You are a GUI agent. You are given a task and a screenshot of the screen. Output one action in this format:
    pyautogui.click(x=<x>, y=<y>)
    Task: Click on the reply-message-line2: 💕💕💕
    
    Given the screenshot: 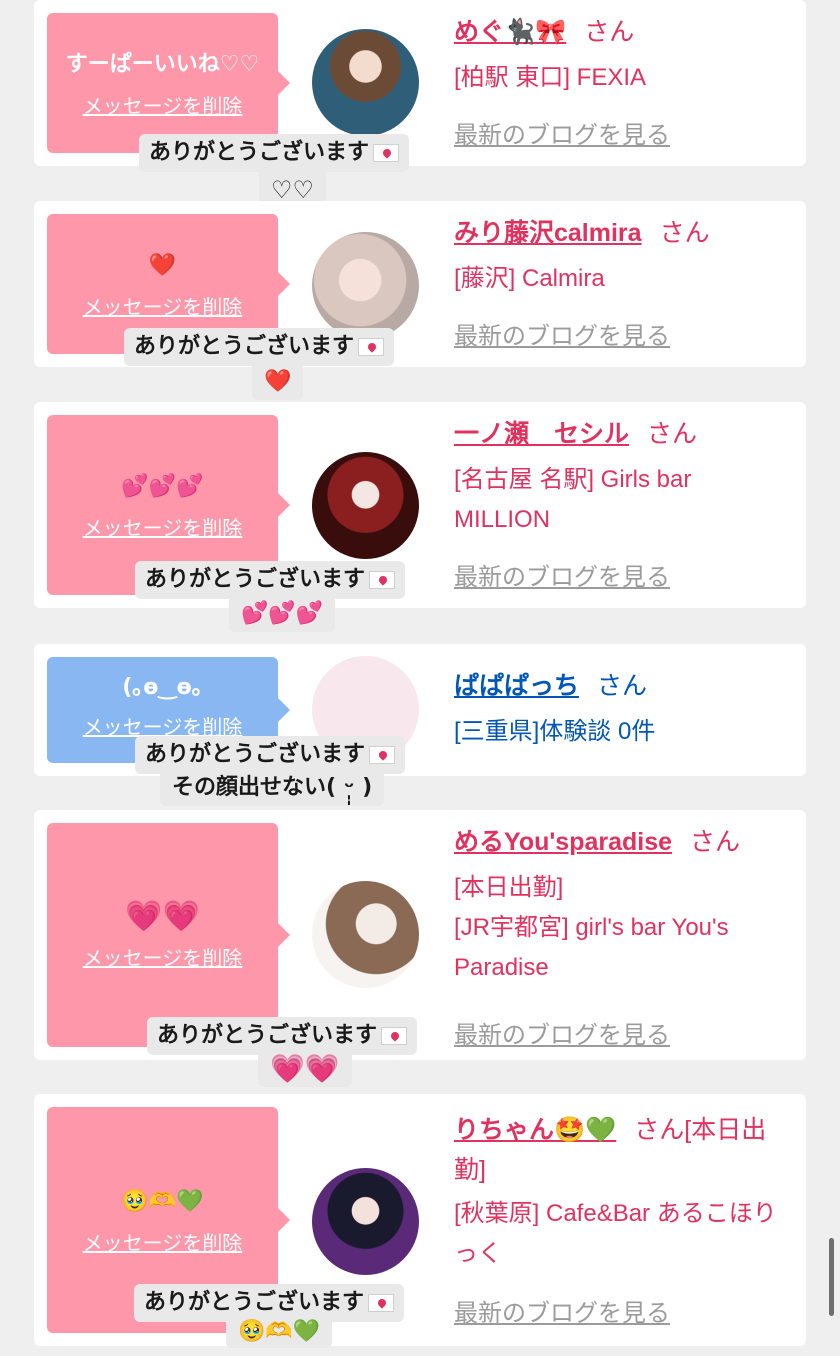 What is the action you would take?
    pyautogui.click(x=282, y=614)
    